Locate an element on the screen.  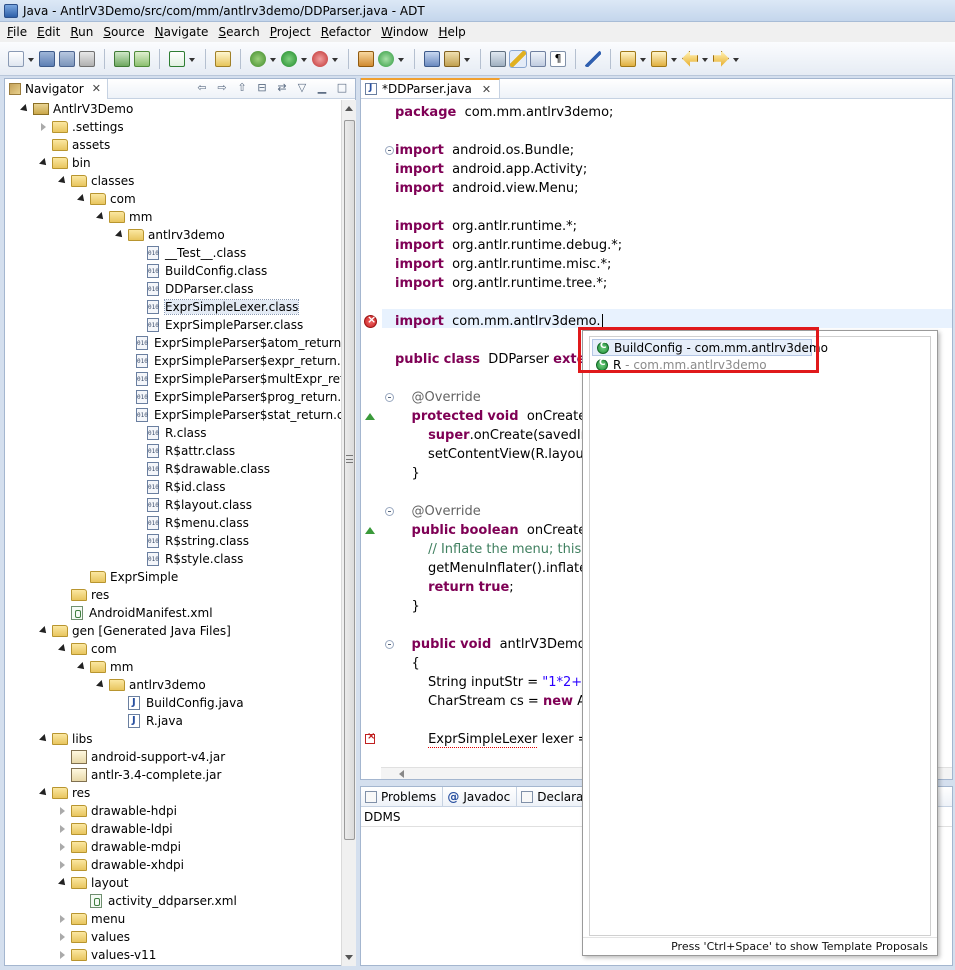
code-line: package com.mm.antlrv3demo; is located at coordinates (504, 112).